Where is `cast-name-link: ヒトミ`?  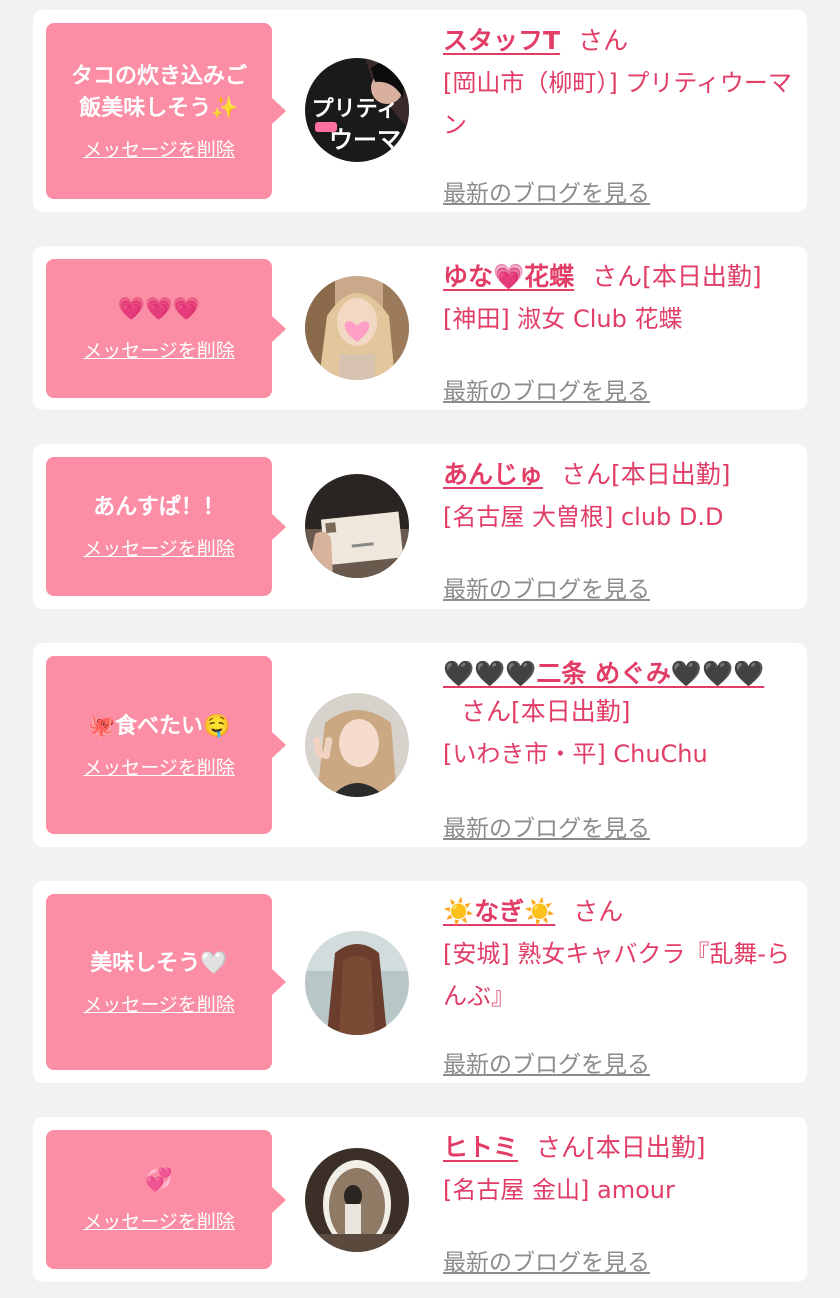 cast-name-link: ヒトミ is located at coordinates (480, 1147).